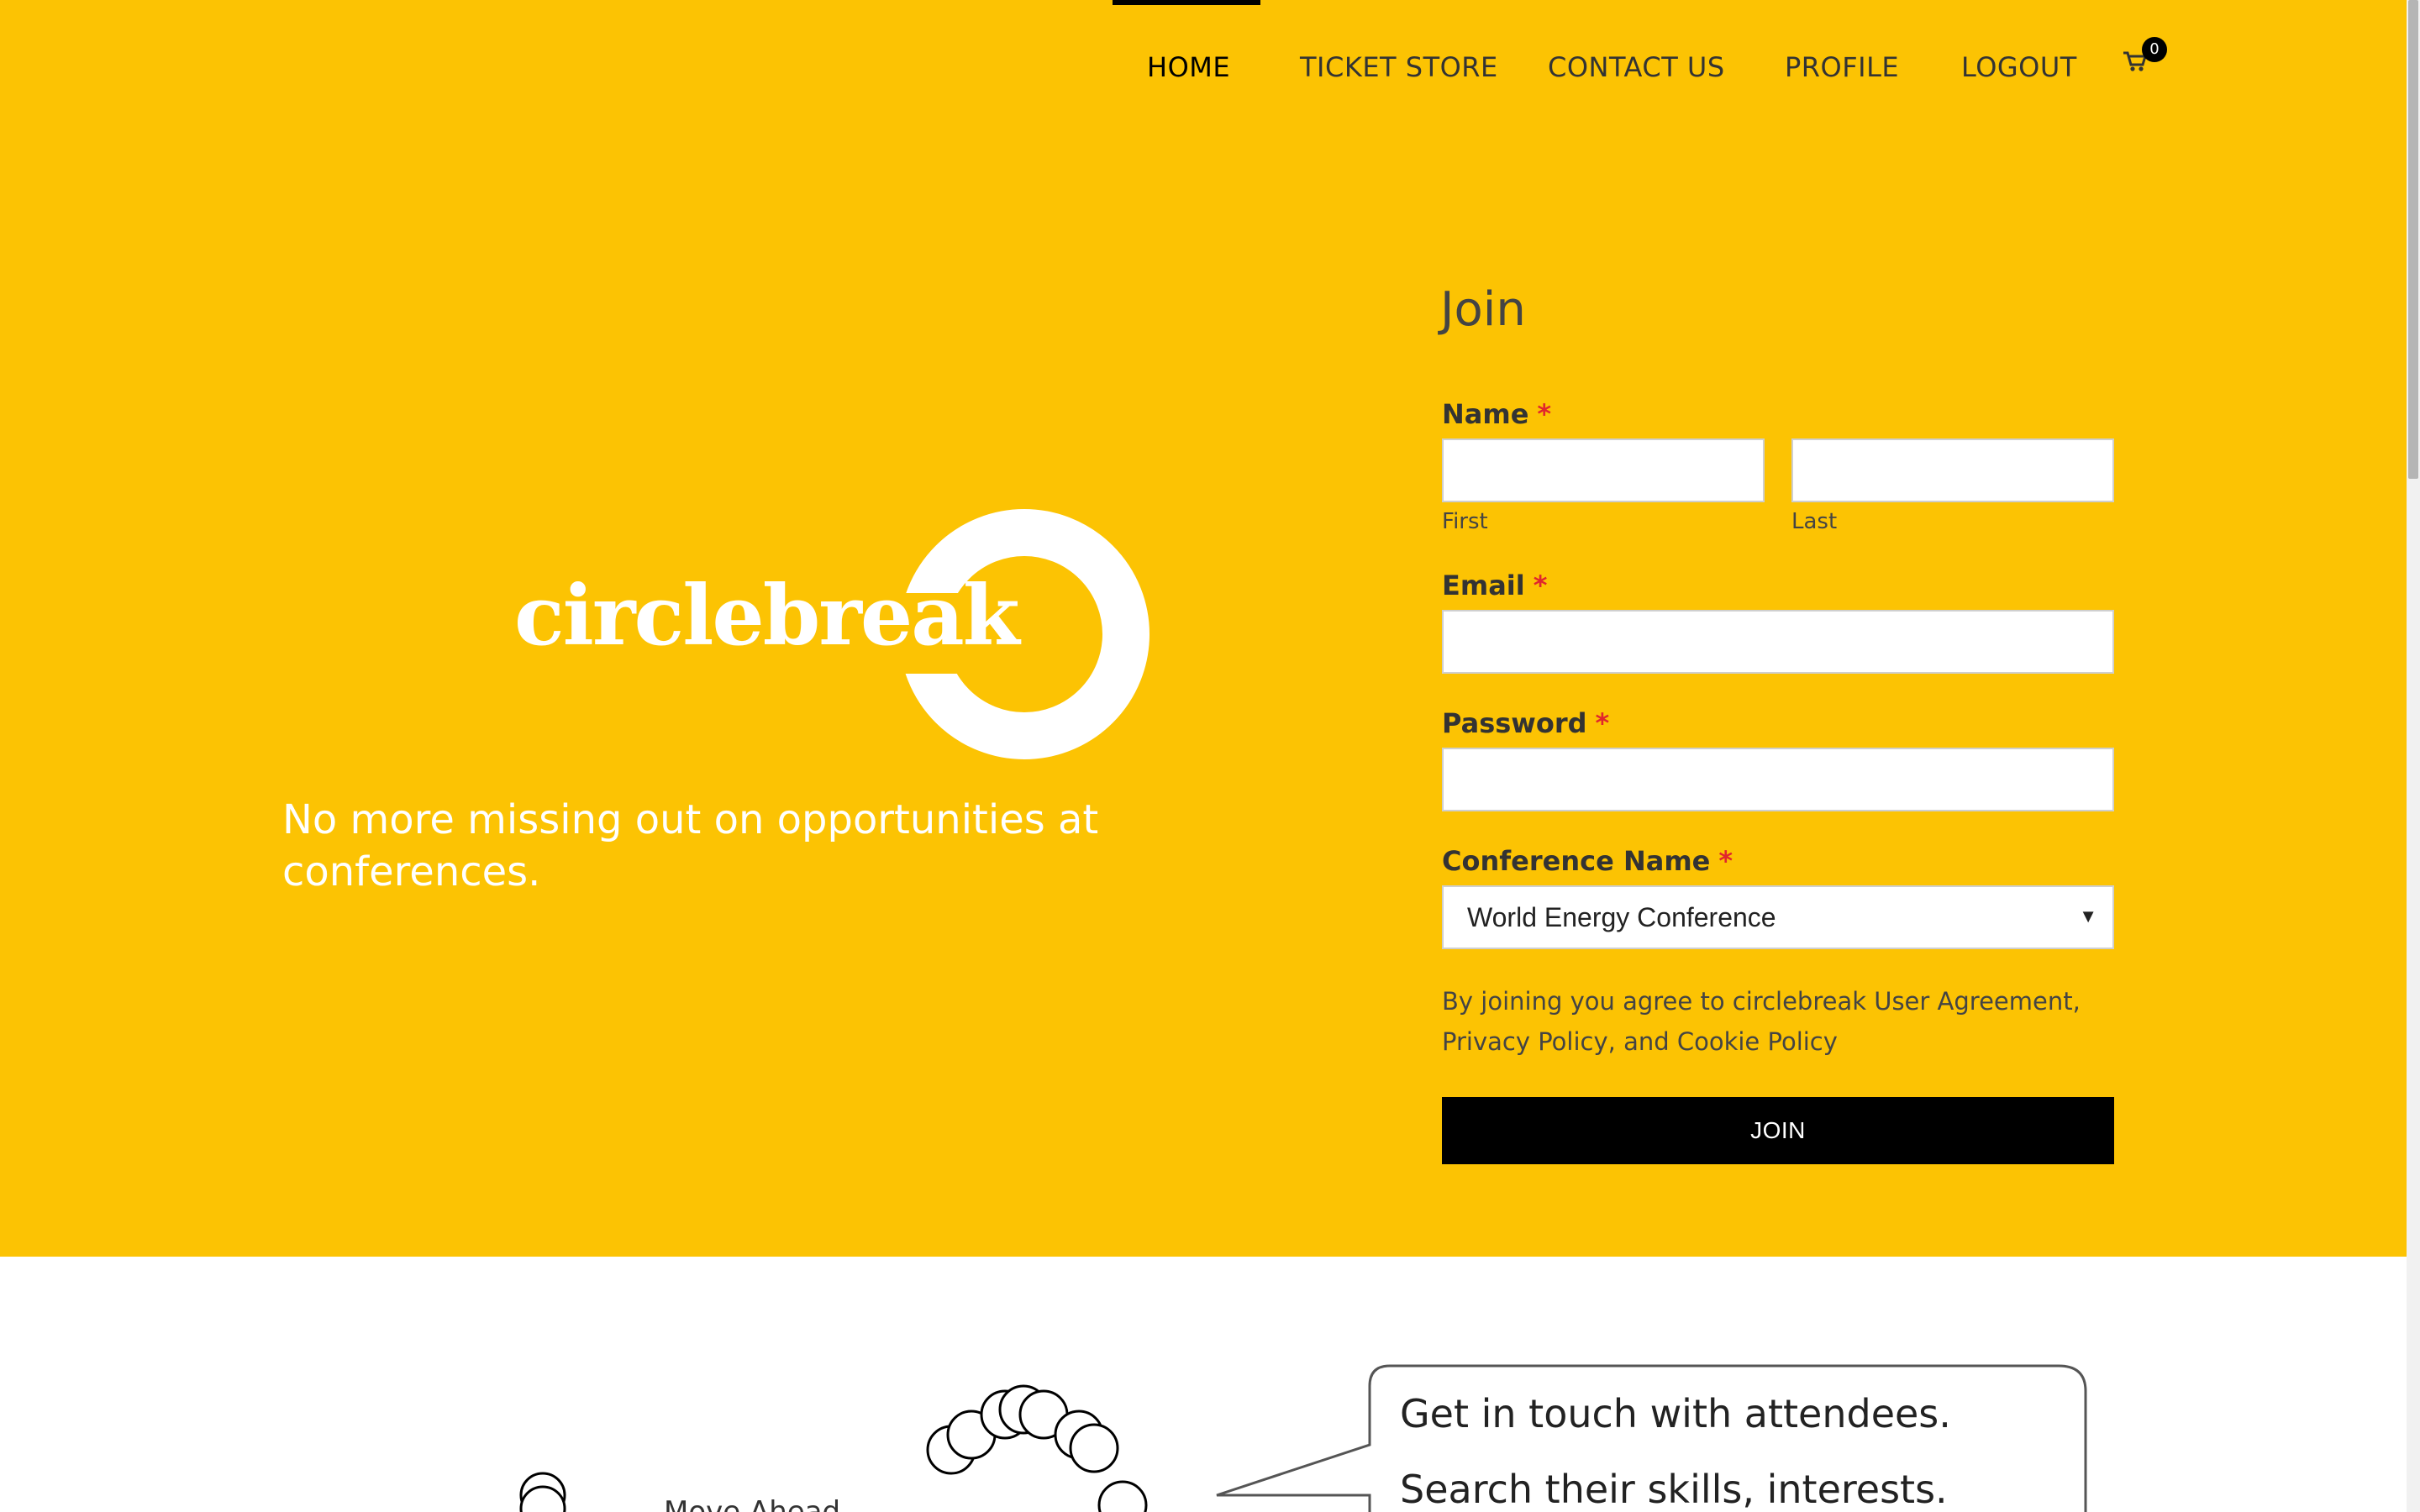 Image resolution: width=2420 pixels, height=1512 pixels. What do you see at coordinates (1621, 917) in the screenshot?
I see `conference-selected-value: World Energy Conference` at bounding box center [1621, 917].